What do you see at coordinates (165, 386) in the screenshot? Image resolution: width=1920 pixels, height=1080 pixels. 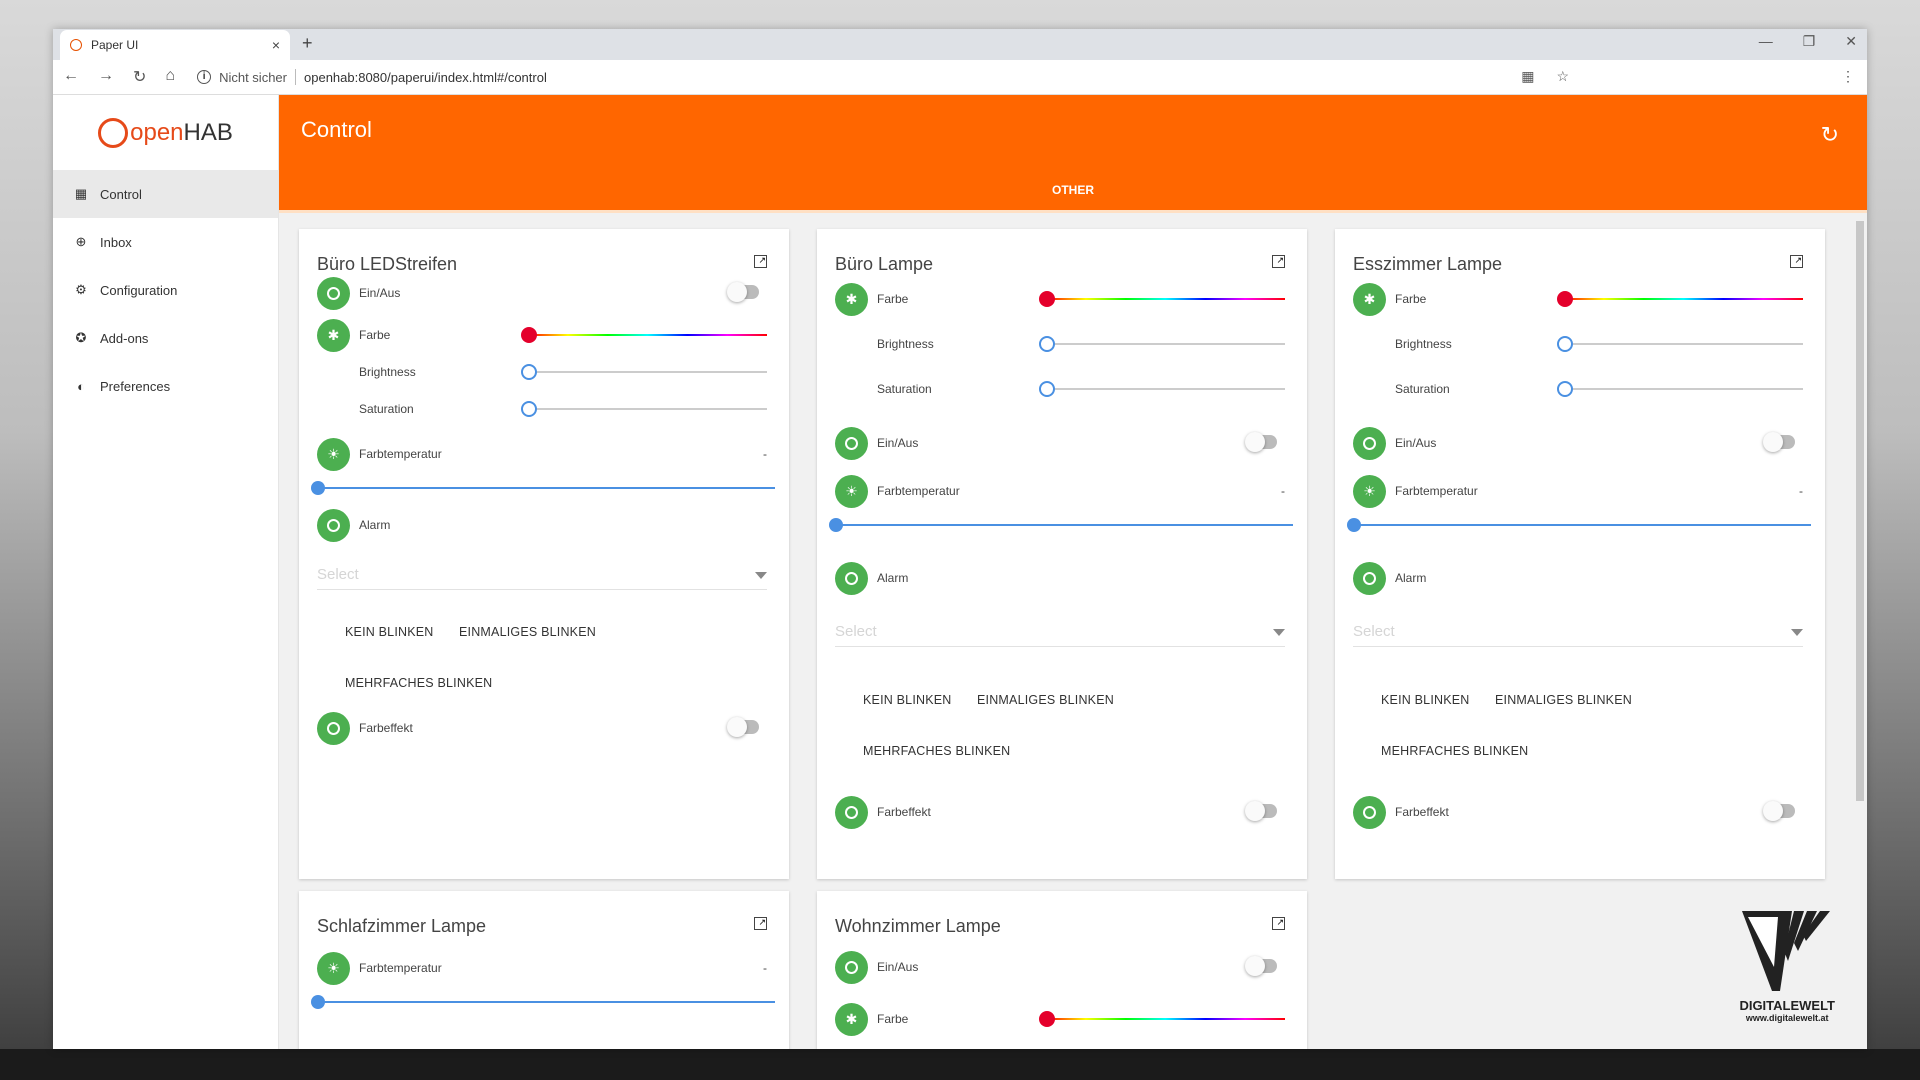 I see `sidebar-item-preferences: ◐ Preferences` at bounding box center [165, 386].